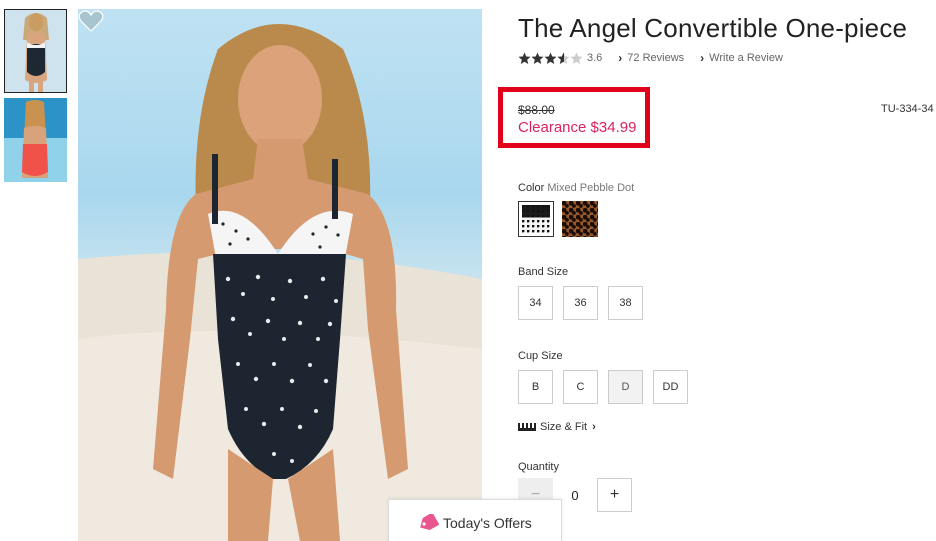 This screenshot has height=541, width=936. I want to click on reviews-link: › 72 Reviews, so click(651, 58).